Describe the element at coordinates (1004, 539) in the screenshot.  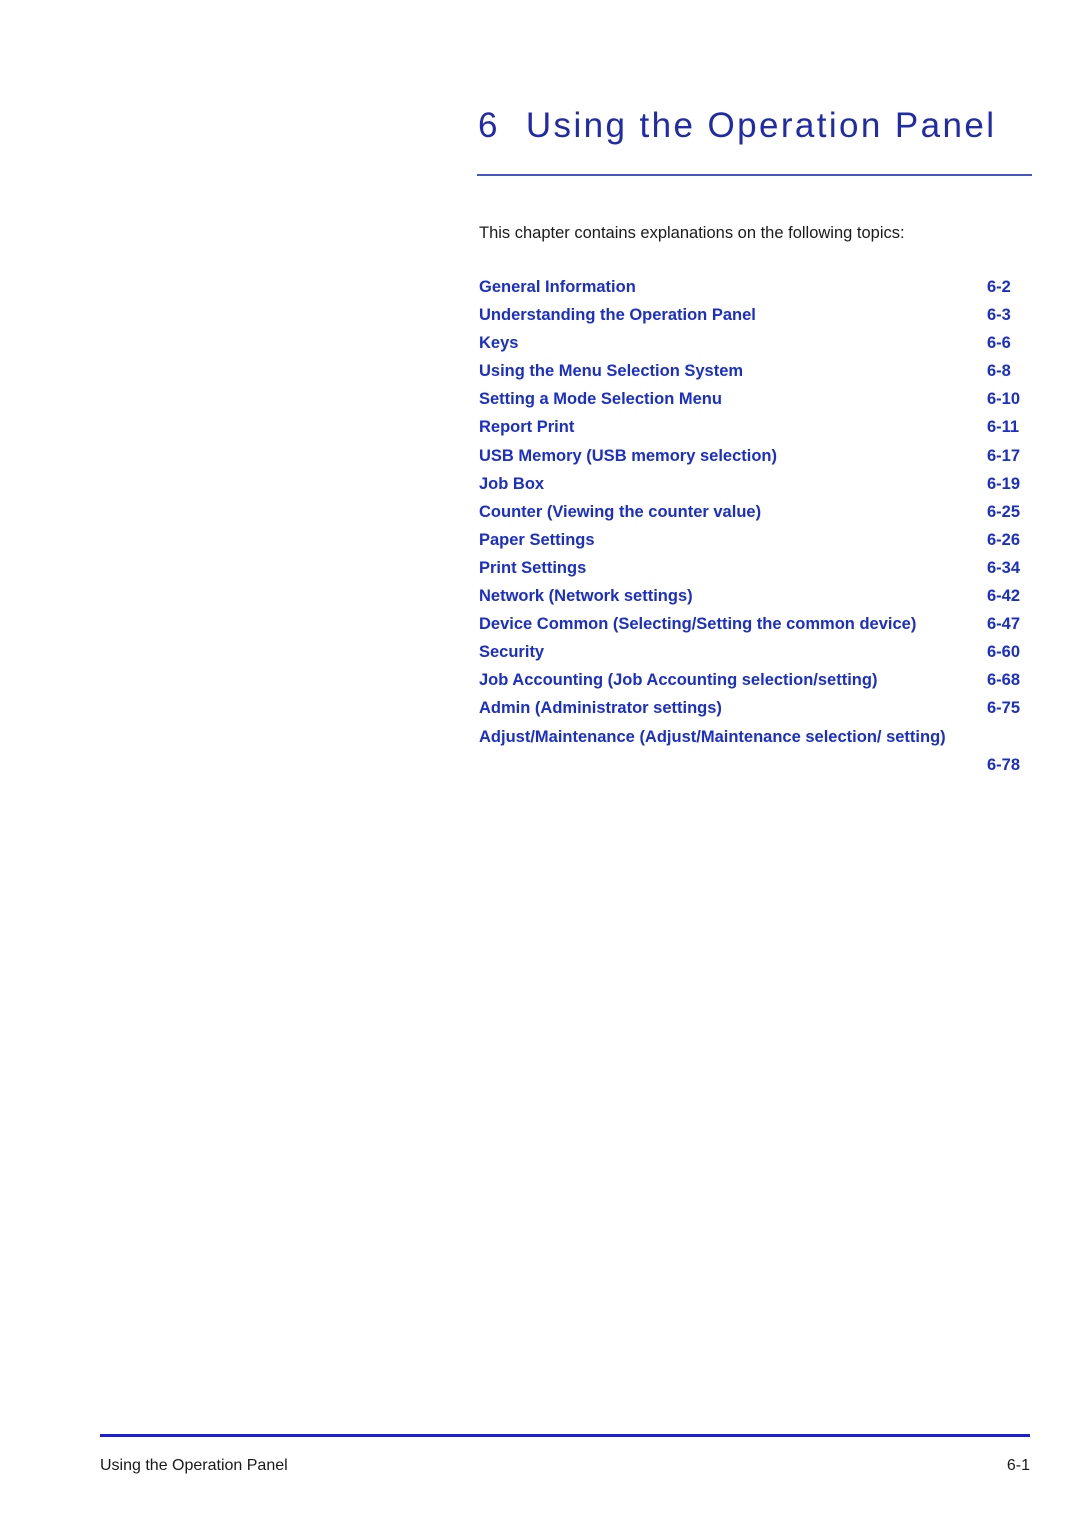
I see `toc-entry-page: 6-26` at that location.